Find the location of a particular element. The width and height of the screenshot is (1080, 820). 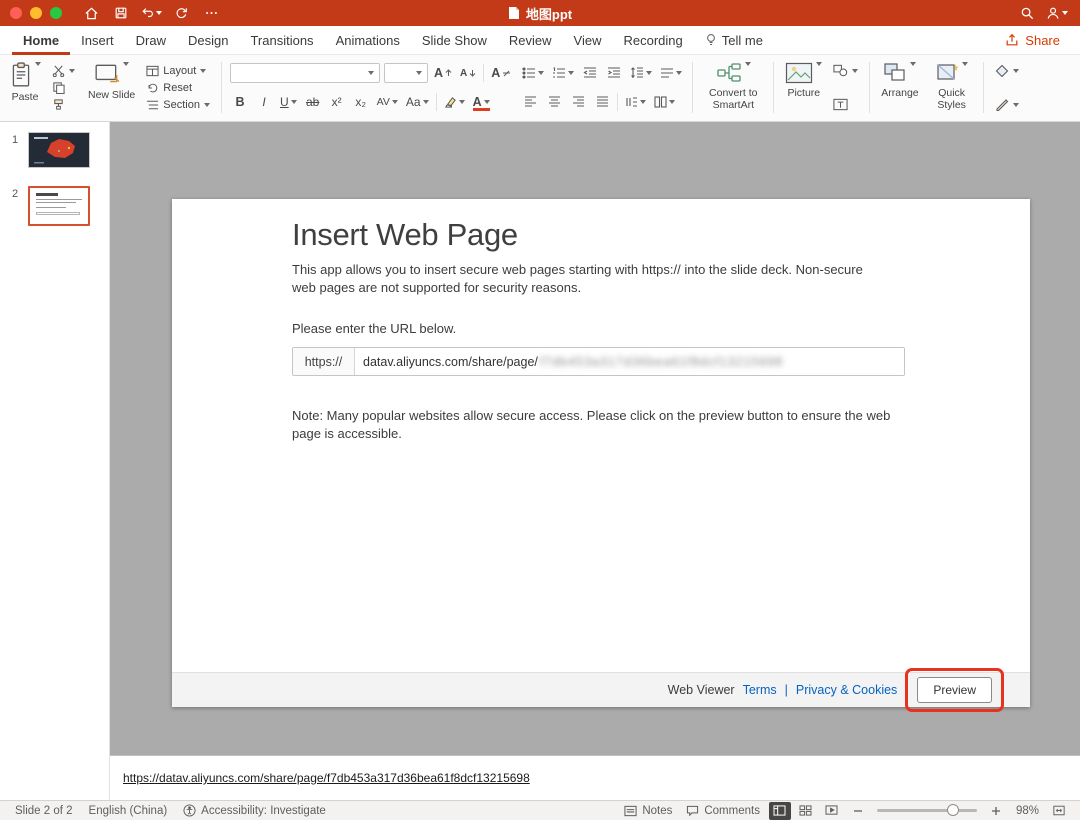

superscript-button: x² is located at coordinates (337, 102).